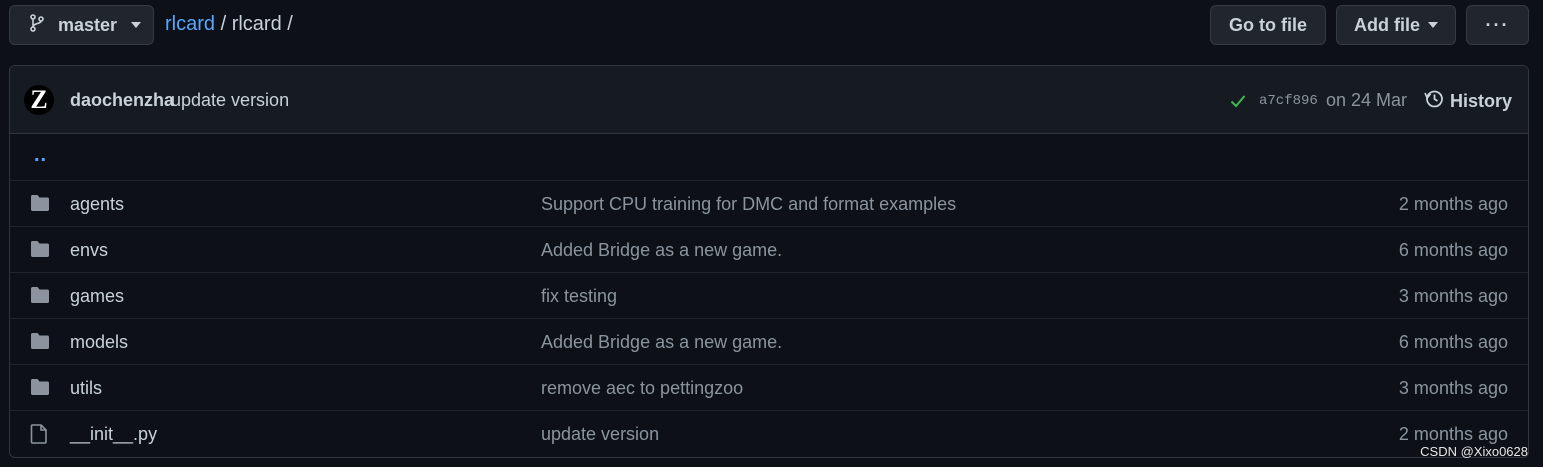 This screenshot has width=1543, height=467. Describe the element at coordinates (1387, 24) in the screenshot. I see `add-file-label: Add file` at that location.